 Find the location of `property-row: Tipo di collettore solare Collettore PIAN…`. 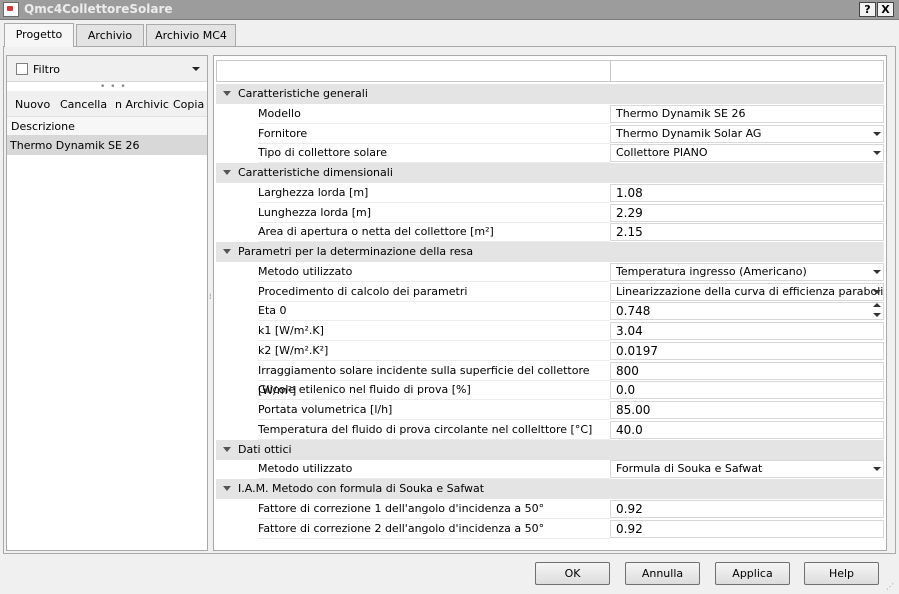

property-row: Tipo di collettore solare Collettore PIAN… is located at coordinates (550, 153).